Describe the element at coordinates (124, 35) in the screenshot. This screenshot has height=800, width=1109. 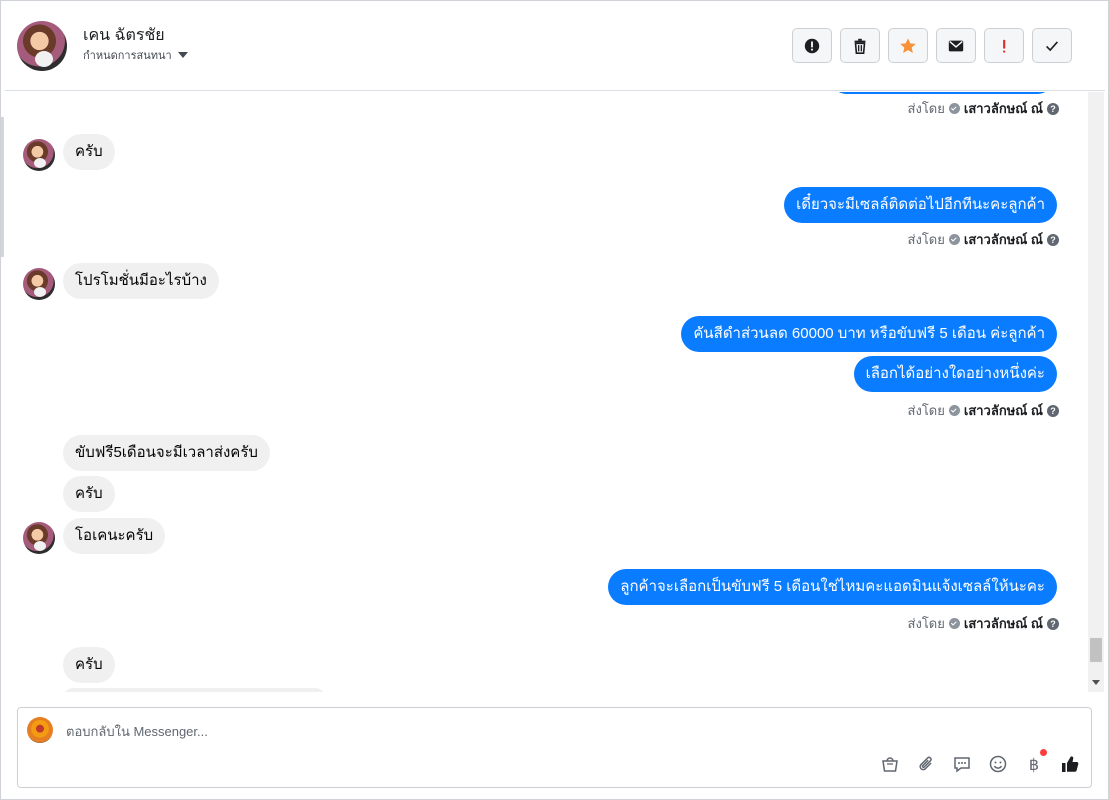
I see `contact-name: เคน ฉัตรชัย` at that location.